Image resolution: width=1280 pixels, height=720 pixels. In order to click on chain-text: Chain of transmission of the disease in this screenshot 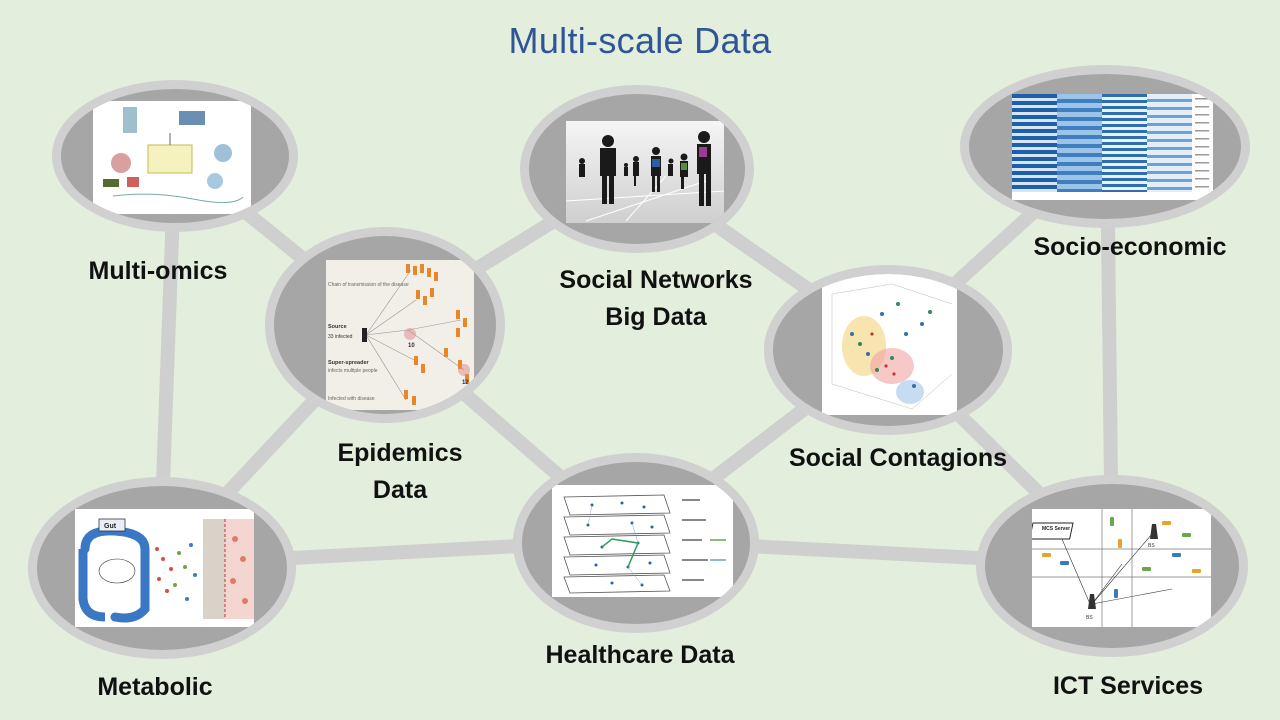, I will do `click(368, 285)`.